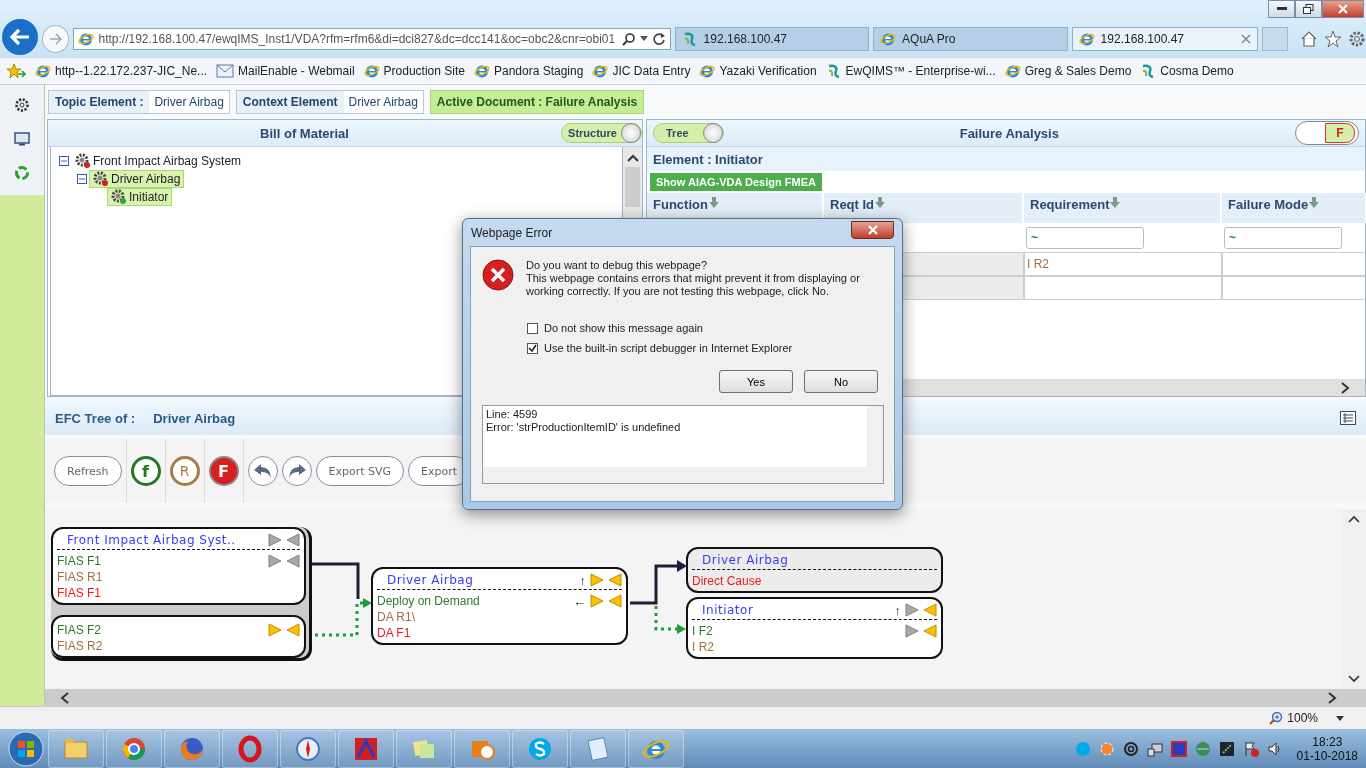 The width and height of the screenshot is (1366, 768). Describe the element at coordinates (55, 39) in the screenshot. I see `forward-arrow-icon` at that location.